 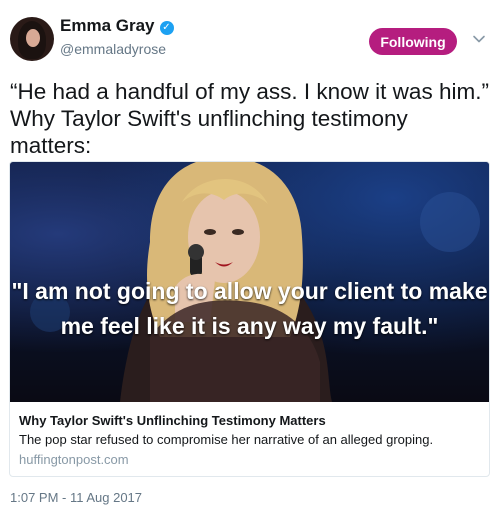 What do you see at coordinates (76, 497) in the screenshot?
I see `tweet-timestamp: 1:07 PM - 11 Aug 2017` at bounding box center [76, 497].